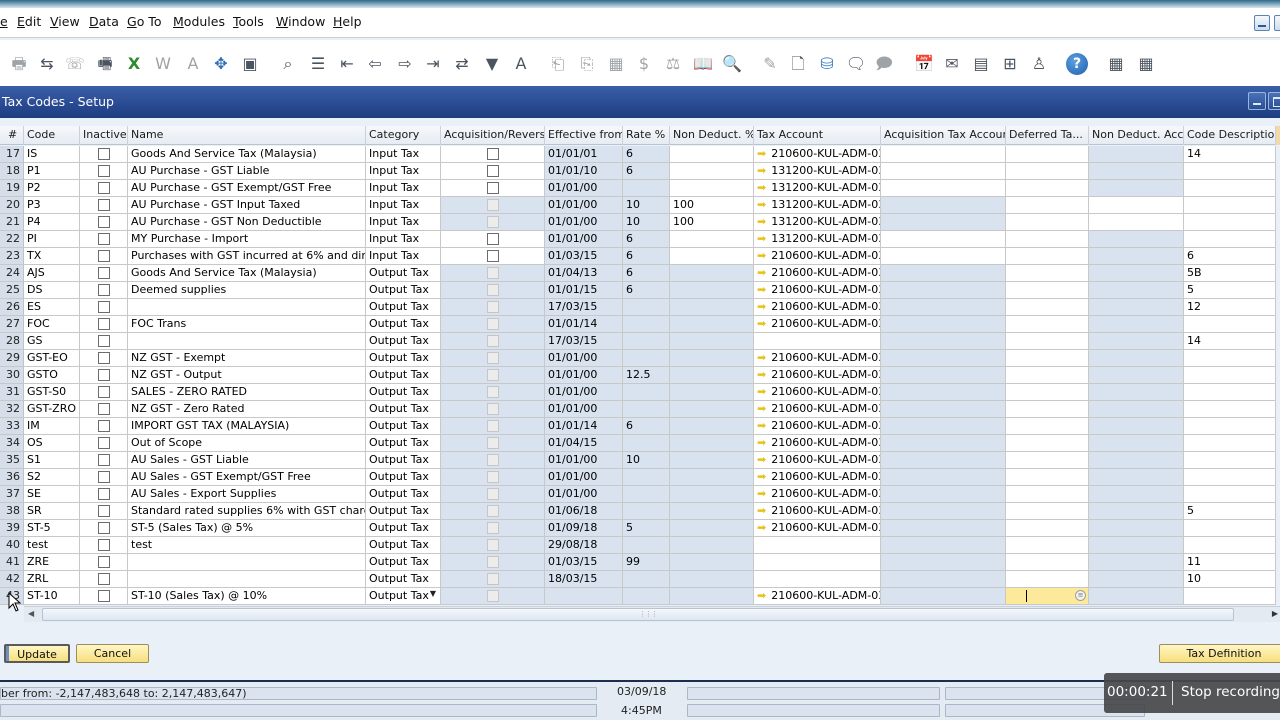 The image size is (1280, 720). Describe the element at coordinates (1230, 579) in the screenshot. I see `cell-code-description: 10` at that location.